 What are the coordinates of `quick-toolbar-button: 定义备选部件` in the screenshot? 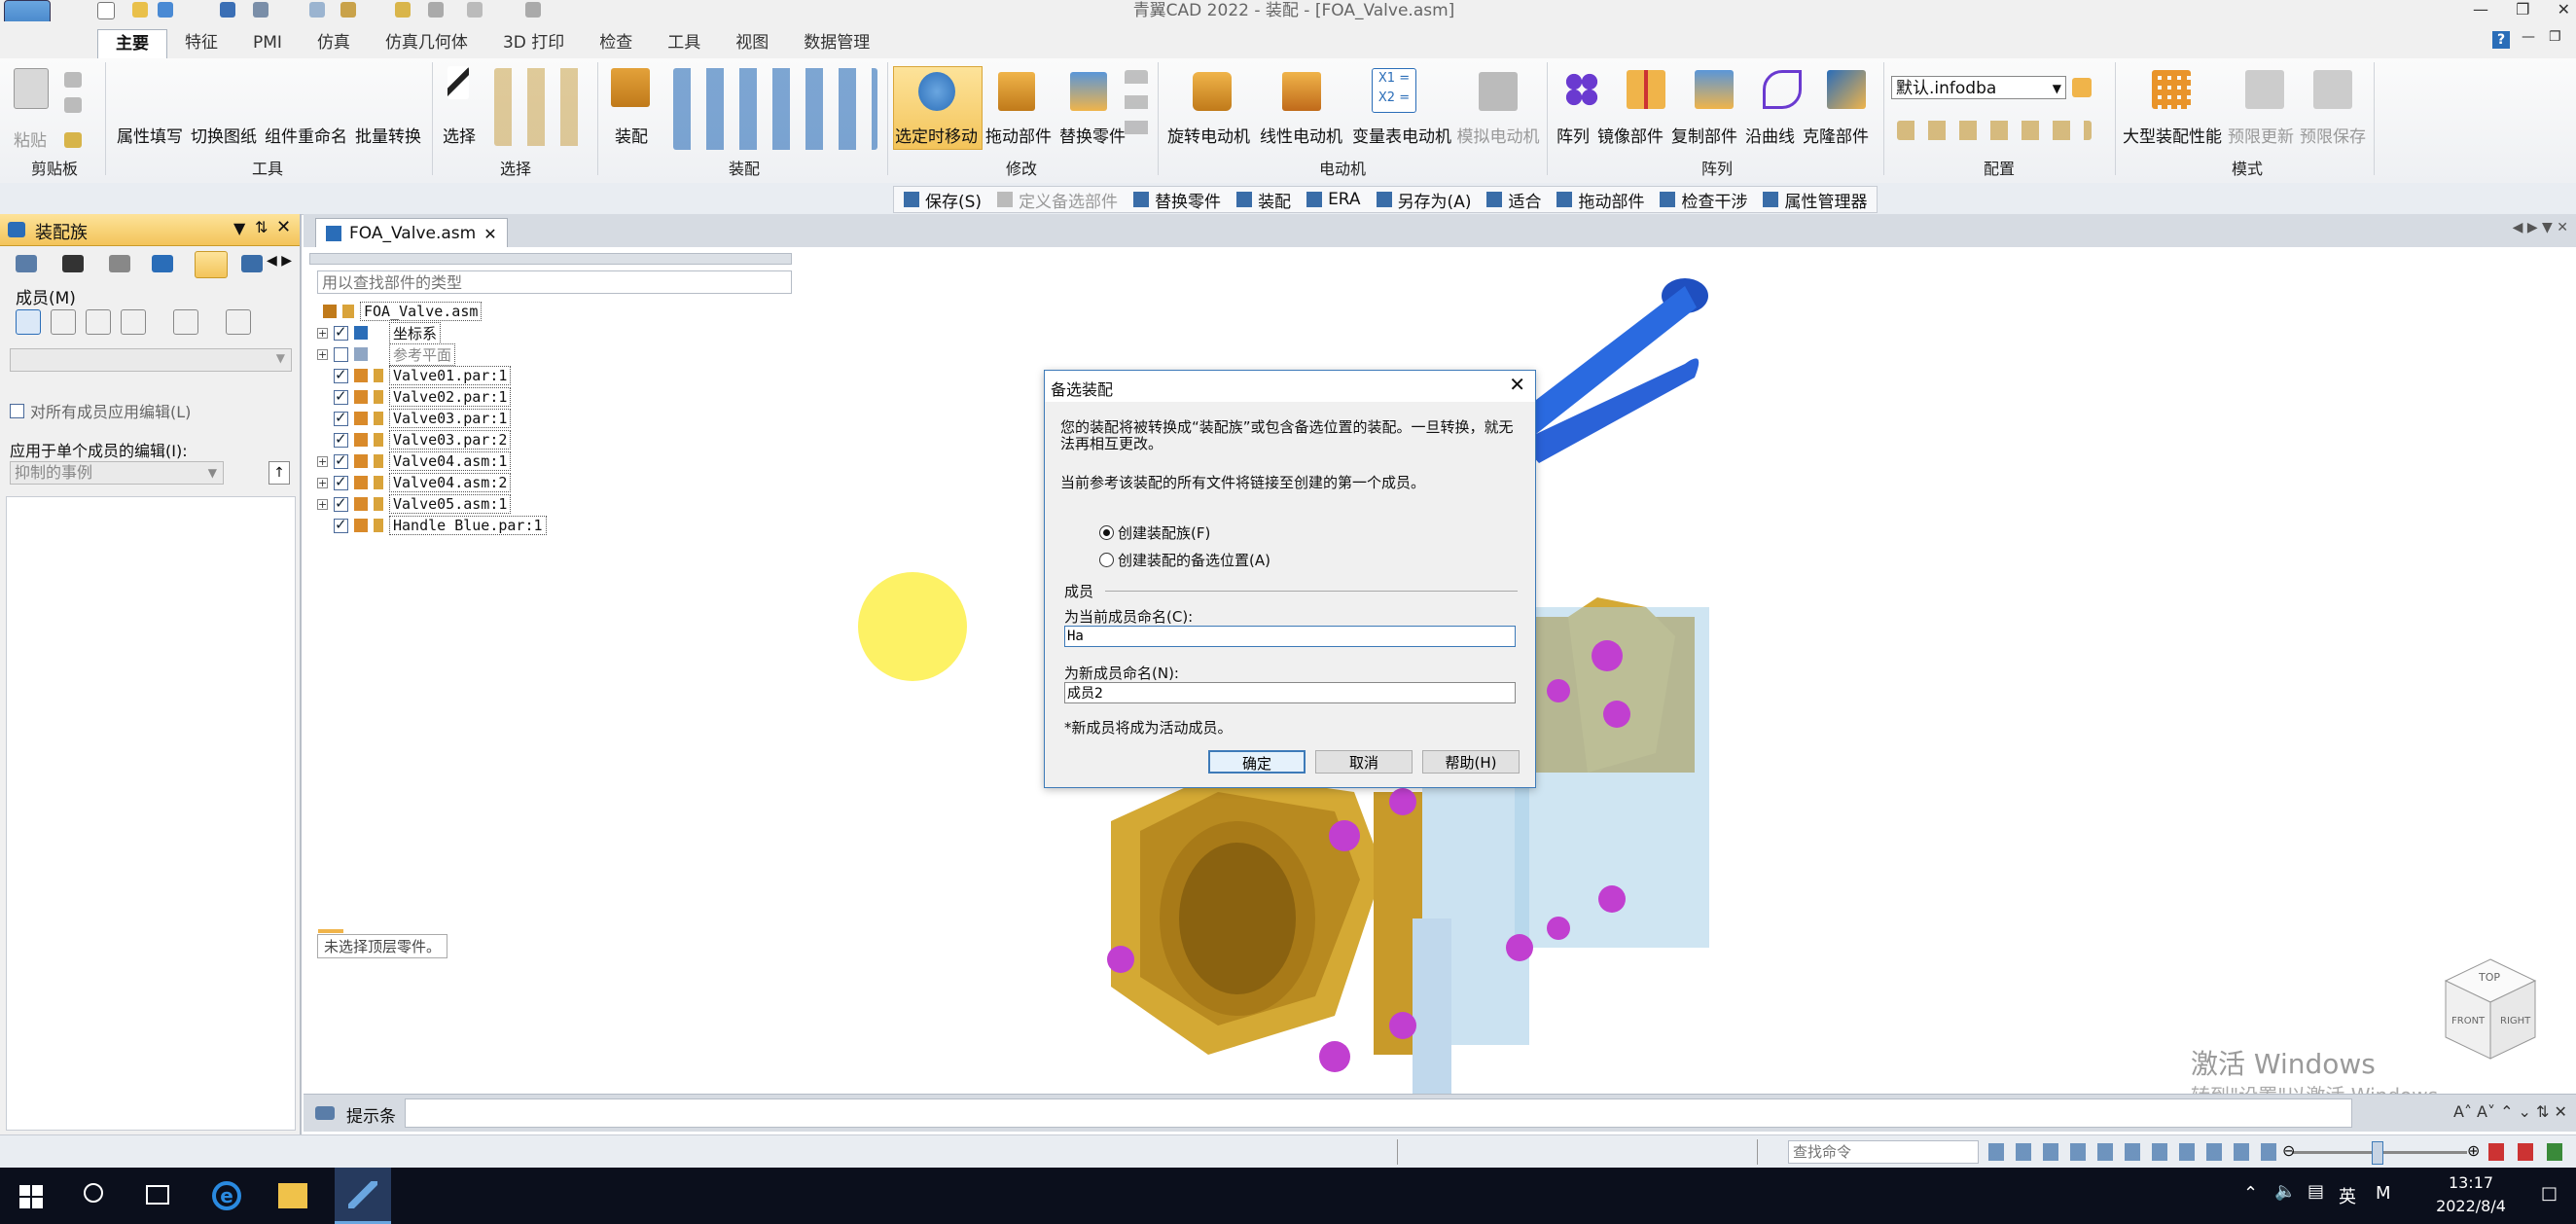 It's located at (1057, 199).